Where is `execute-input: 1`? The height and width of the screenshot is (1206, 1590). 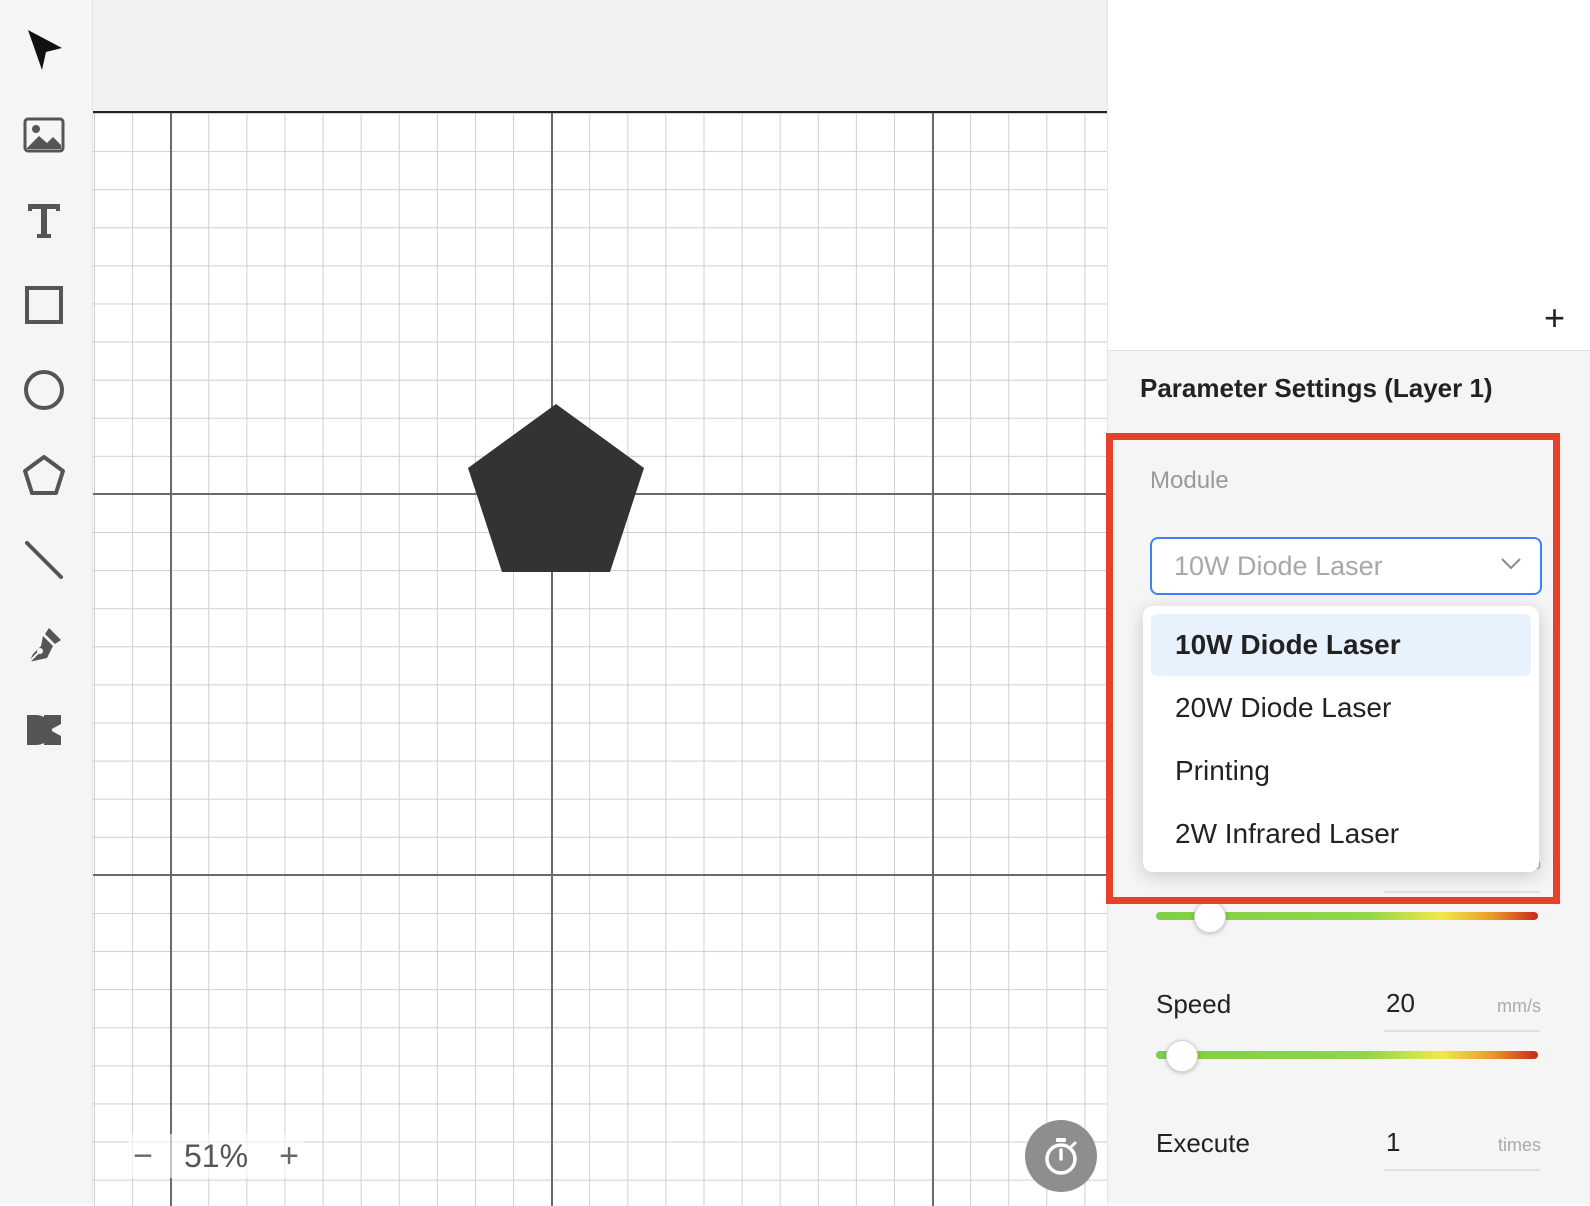
execute-input: 1 is located at coordinates (1393, 1142).